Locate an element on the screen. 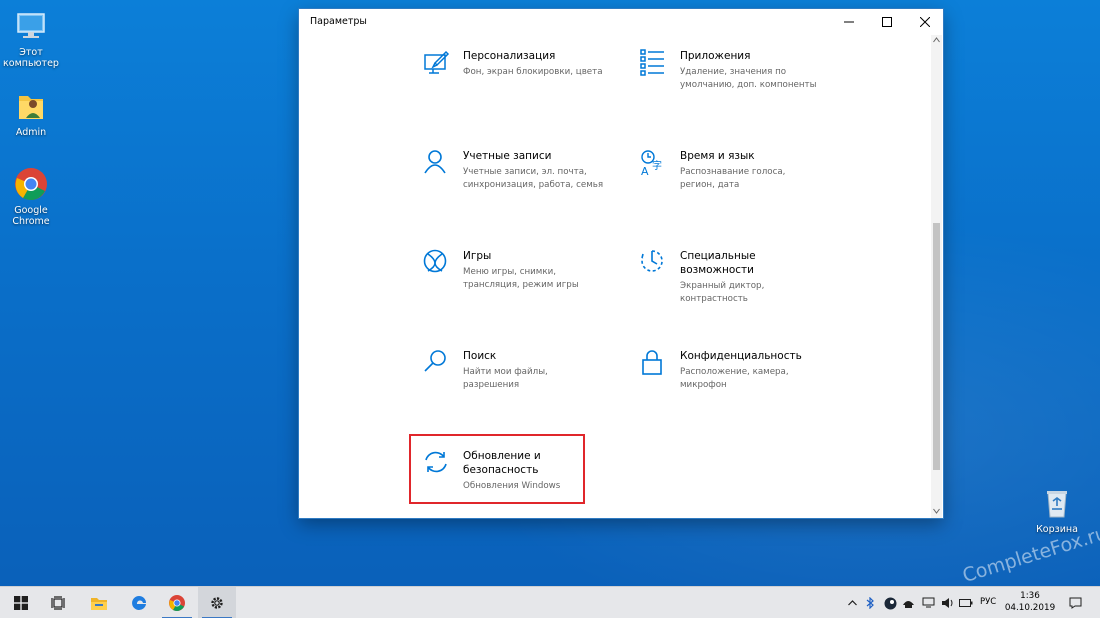 Image resolution: width=1100 pixels, height=618 pixels. desktop-icon-label: Google Chrome is located at coordinates (31, 216).